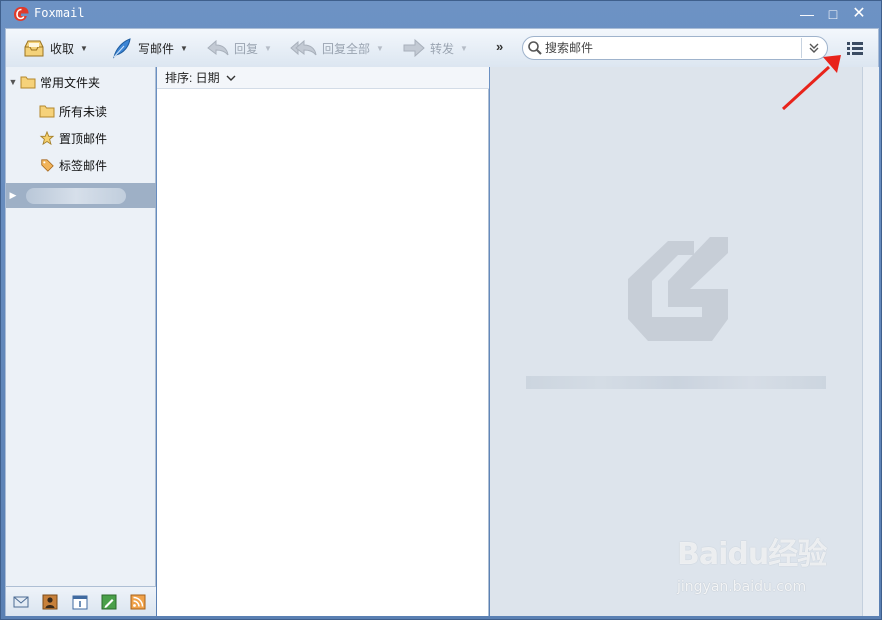 This screenshot has height=620, width=882. Describe the element at coordinates (13, 82) in the screenshot. I see `expand-triangle-icon: ▼` at that location.